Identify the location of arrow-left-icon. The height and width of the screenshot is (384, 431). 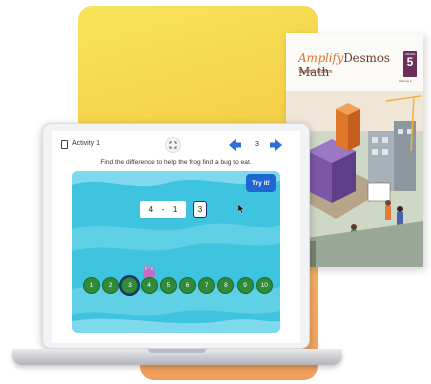
(235, 145).